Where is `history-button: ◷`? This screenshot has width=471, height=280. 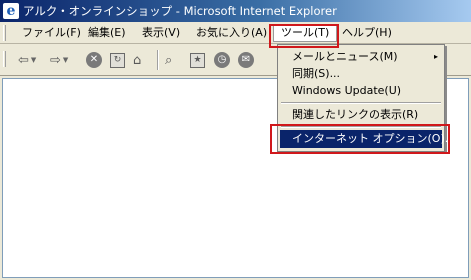 history-button: ◷ is located at coordinates (222, 60).